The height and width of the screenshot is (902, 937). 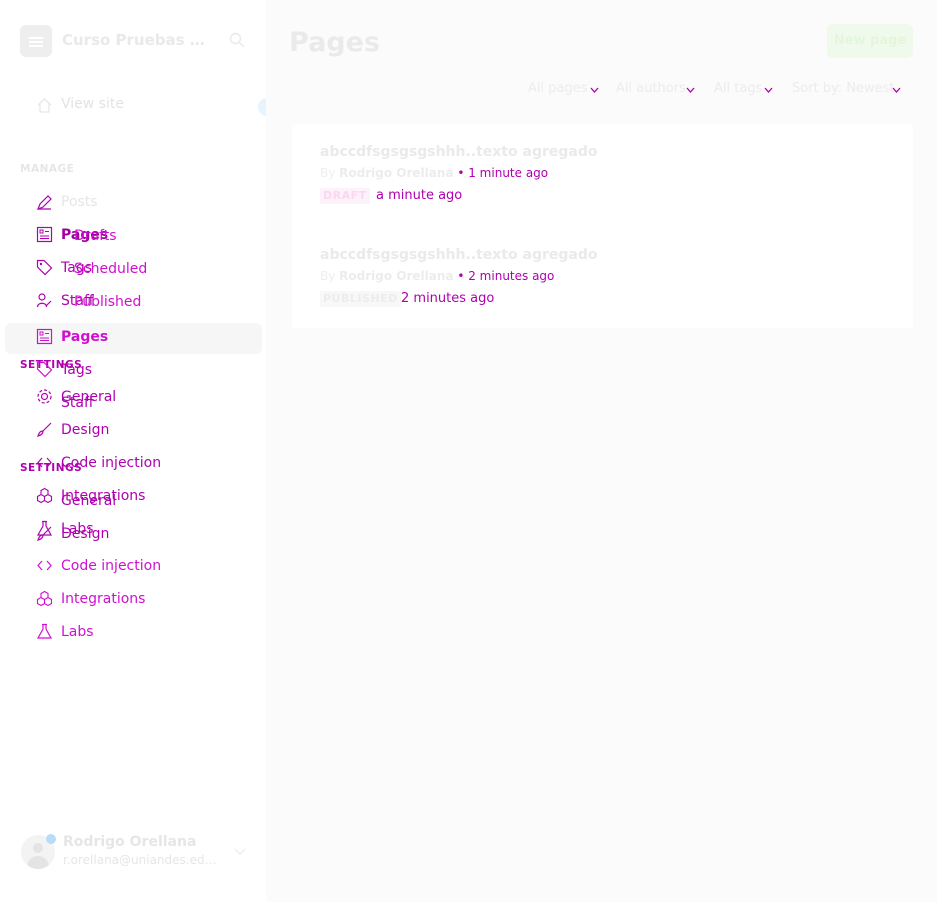 What do you see at coordinates (558, 88) in the screenshot?
I see `filter-type-label: All pages` at bounding box center [558, 88].